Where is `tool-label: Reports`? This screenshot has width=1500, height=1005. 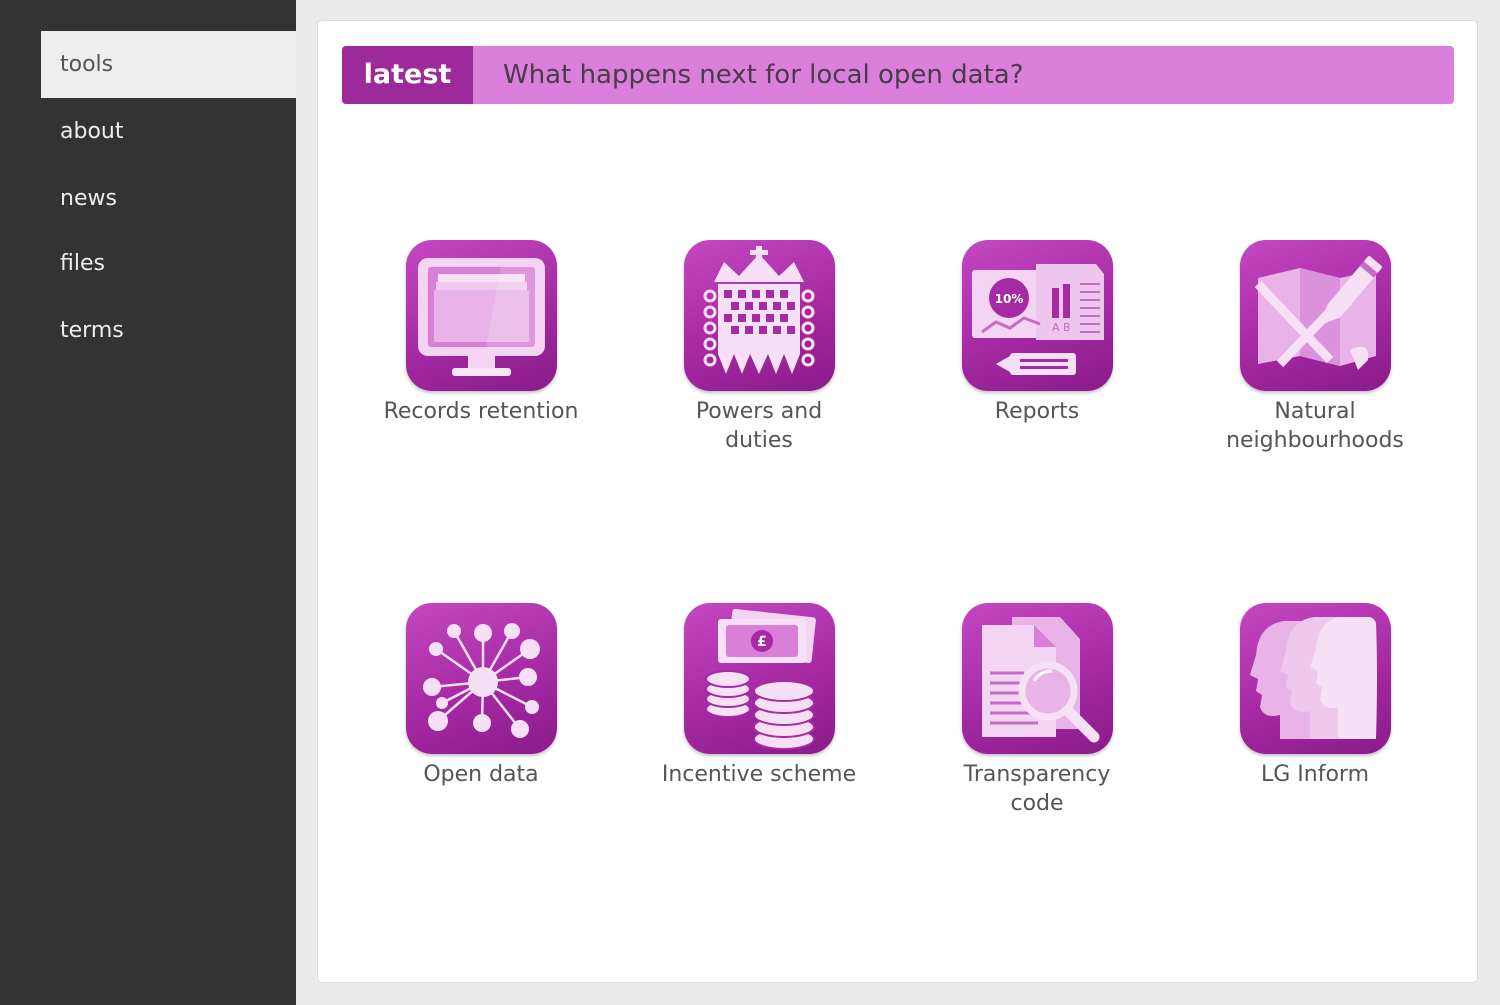
tool-label: Reports is located at coordinates (1037, 411).